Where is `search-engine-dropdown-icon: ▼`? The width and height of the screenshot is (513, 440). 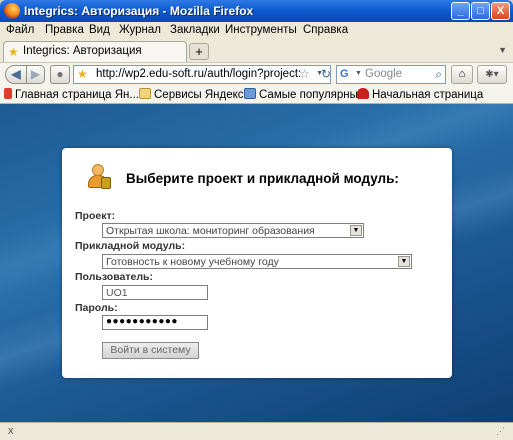
search-engine-dropdown-icon: ▼ is located at coordinates (358, 73).